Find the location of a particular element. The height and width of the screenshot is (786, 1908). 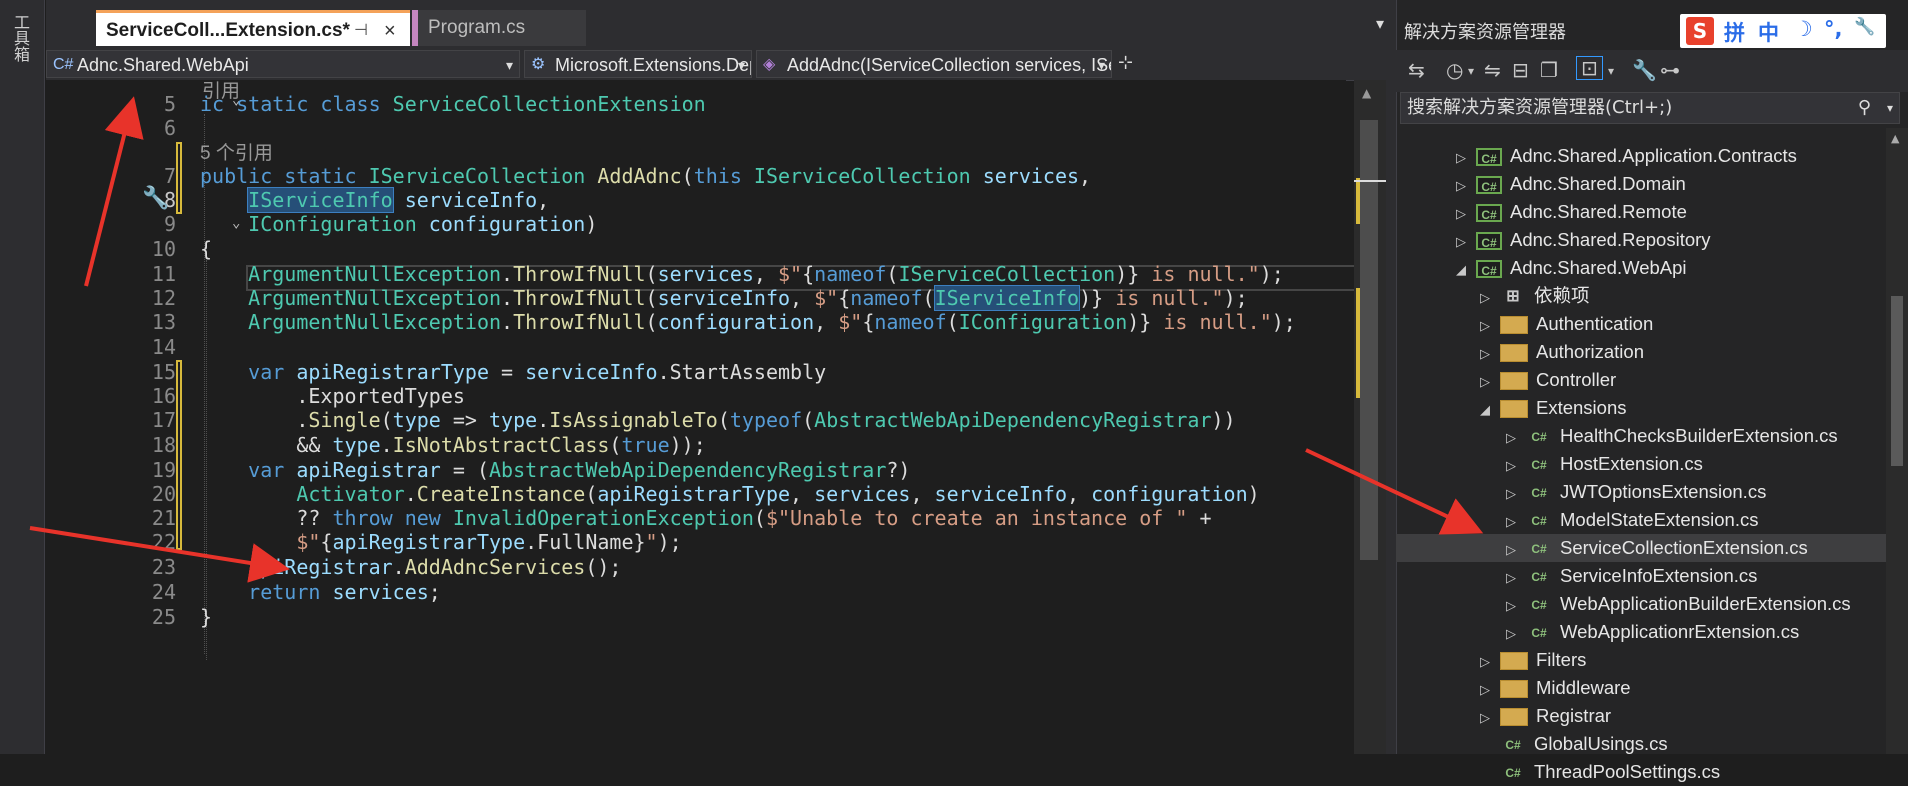

sync-icon: ⇋ is located at coordinates (1492, 70).